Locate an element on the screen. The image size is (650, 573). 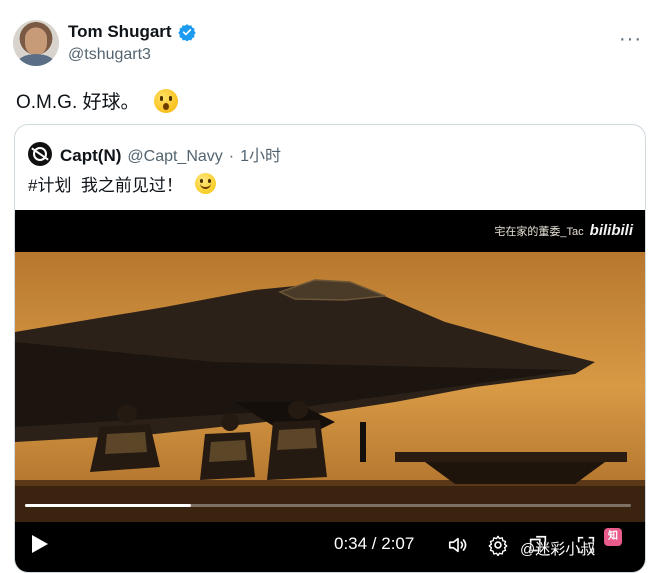
avatar-face is located at coordinates (36, 42).